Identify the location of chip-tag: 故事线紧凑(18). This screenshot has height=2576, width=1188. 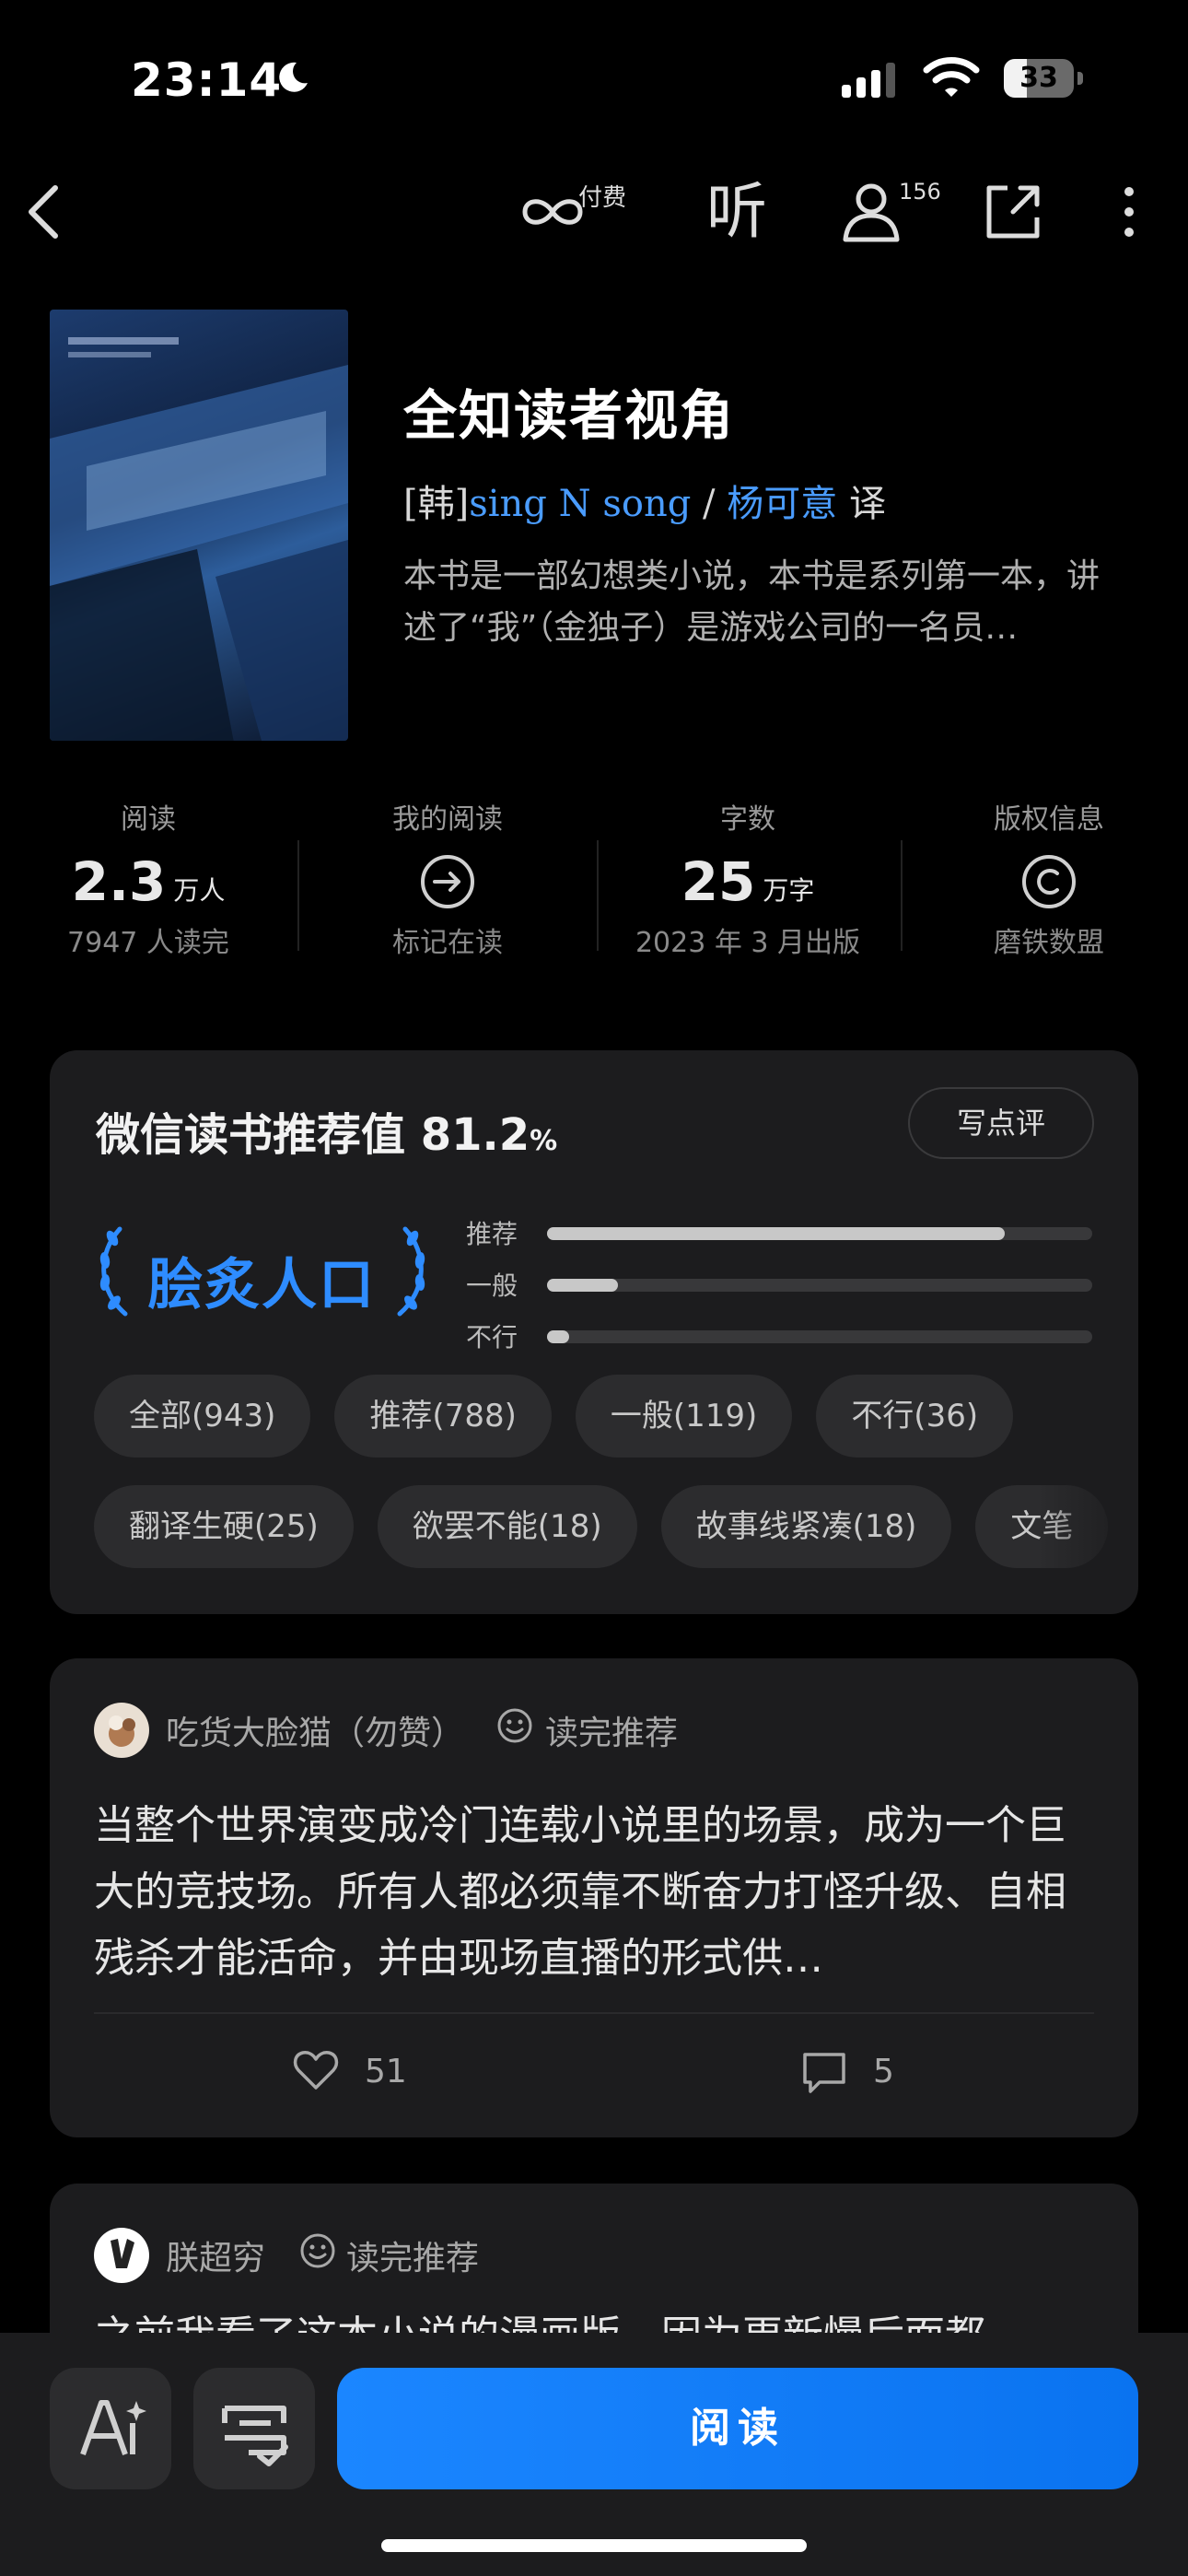
(806, 1526).